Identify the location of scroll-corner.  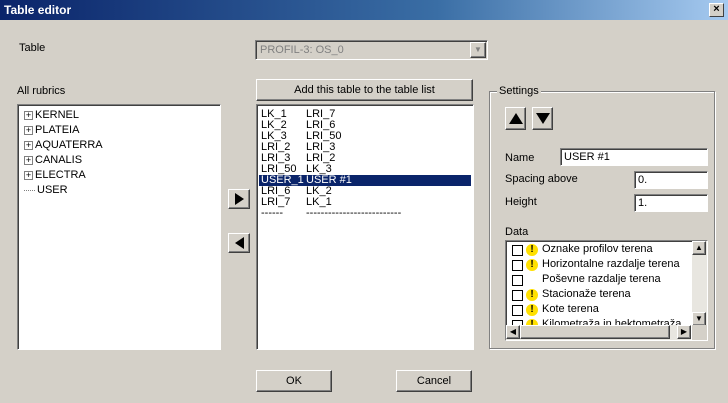
(699, 332).